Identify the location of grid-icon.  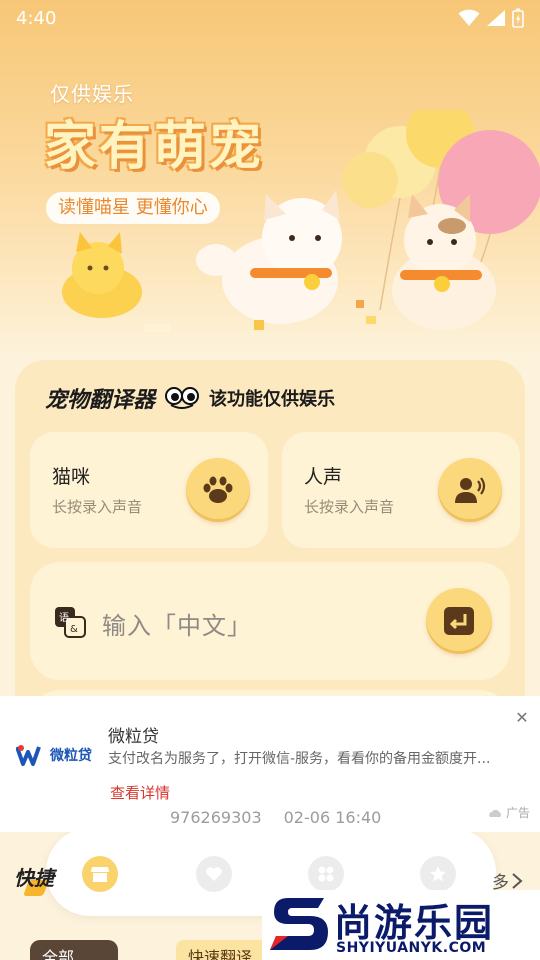
(326, 874).